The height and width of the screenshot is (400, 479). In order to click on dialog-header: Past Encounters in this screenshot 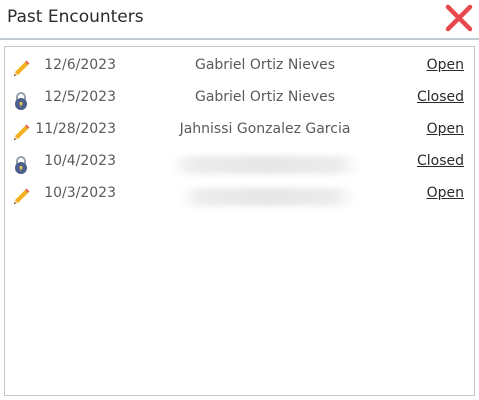, I will do `click(239, 20)`.